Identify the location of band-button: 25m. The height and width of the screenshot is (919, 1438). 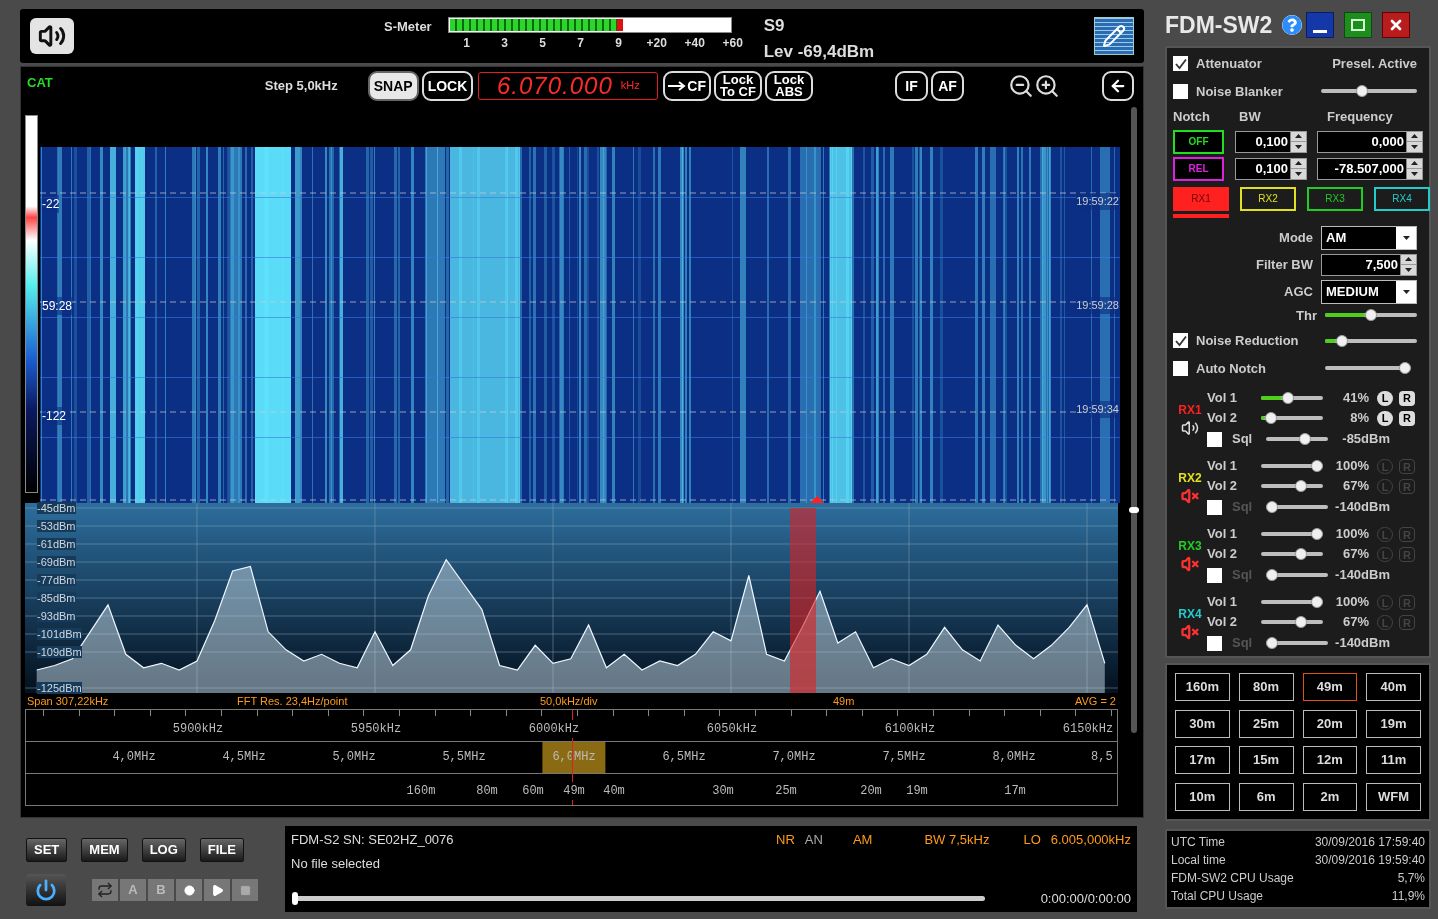
(1266, 723).